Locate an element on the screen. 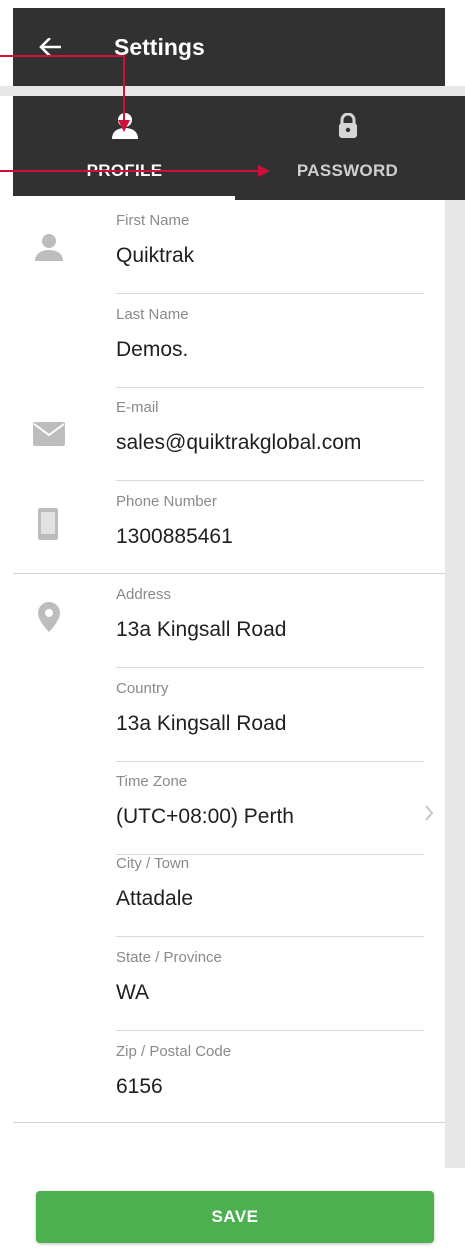 The width and height of the screenshot is (465, 1254). email-value: sales@quiktrakglobal.com is located at coordinates (239, 442).